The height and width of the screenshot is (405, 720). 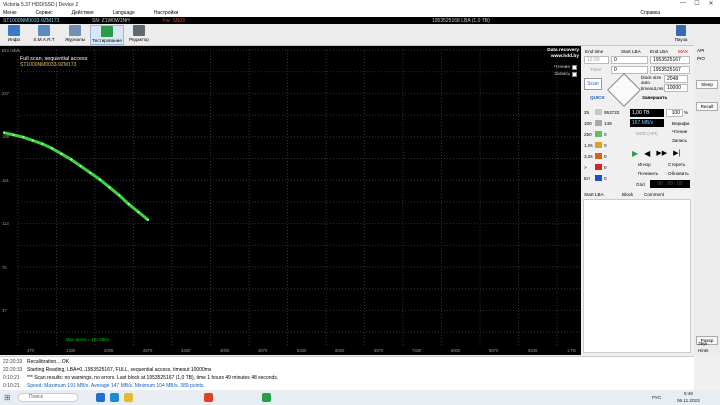 What do you see at coordinates (650, 13) in the screenshot?
I see `menu-item-help: Справка` at bounding box center [650, 13].